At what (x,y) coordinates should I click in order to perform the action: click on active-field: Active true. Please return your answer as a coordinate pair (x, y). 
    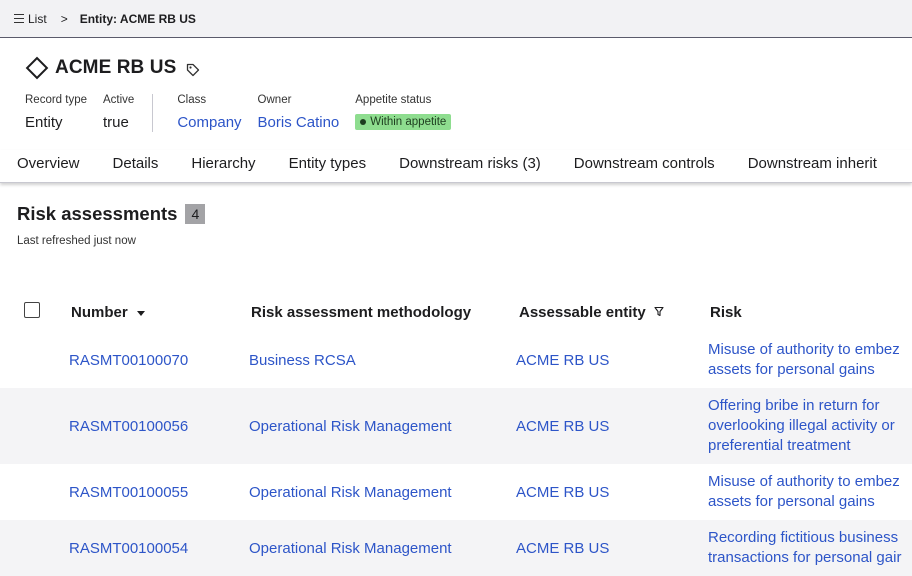
    Looking at the image, I should click on (118, 117).